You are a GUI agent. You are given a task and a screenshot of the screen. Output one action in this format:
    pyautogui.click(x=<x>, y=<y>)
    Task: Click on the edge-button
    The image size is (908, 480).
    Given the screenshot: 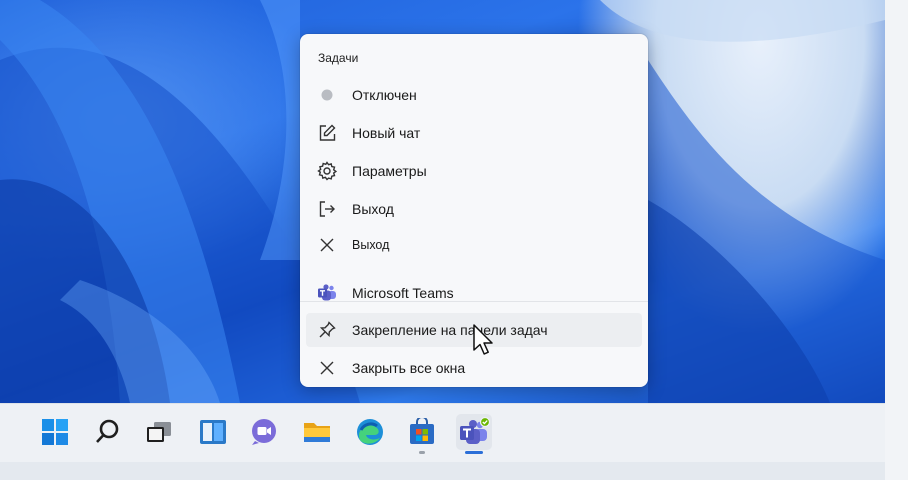 What is the action you would take?
    pyautogui.click(x=370, y=432)
    